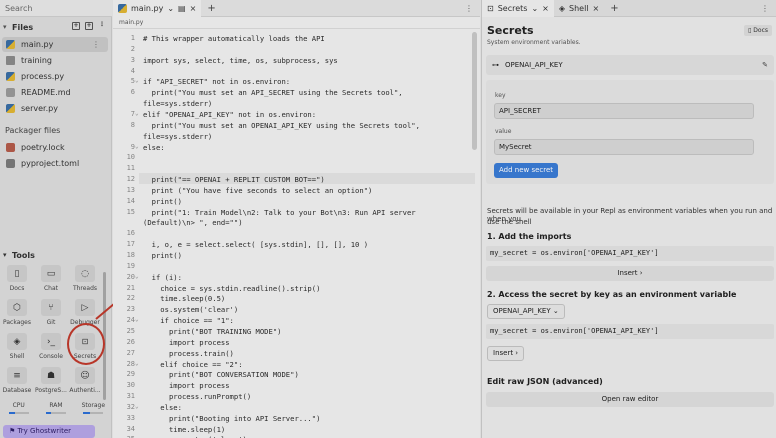 The image size is (776, 438). What do you see at coordinates (630, 331) in the screenshot?
I see `access-code: my_secret = os.environ['OPENAI_API_KEY']` at bounding box center [630, 331].